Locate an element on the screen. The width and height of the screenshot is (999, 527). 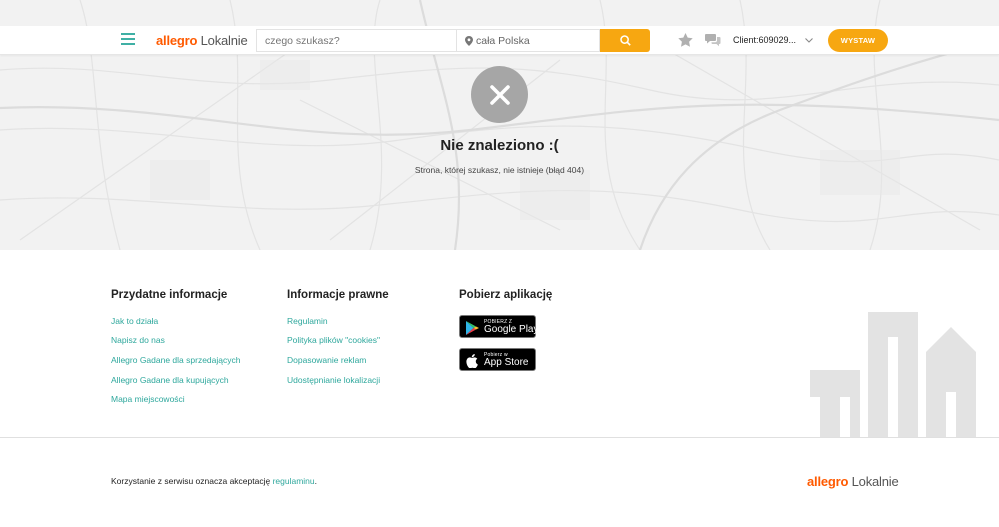
logo-lokalnie-text: Lokalnie is located at coordinates (224, 40).